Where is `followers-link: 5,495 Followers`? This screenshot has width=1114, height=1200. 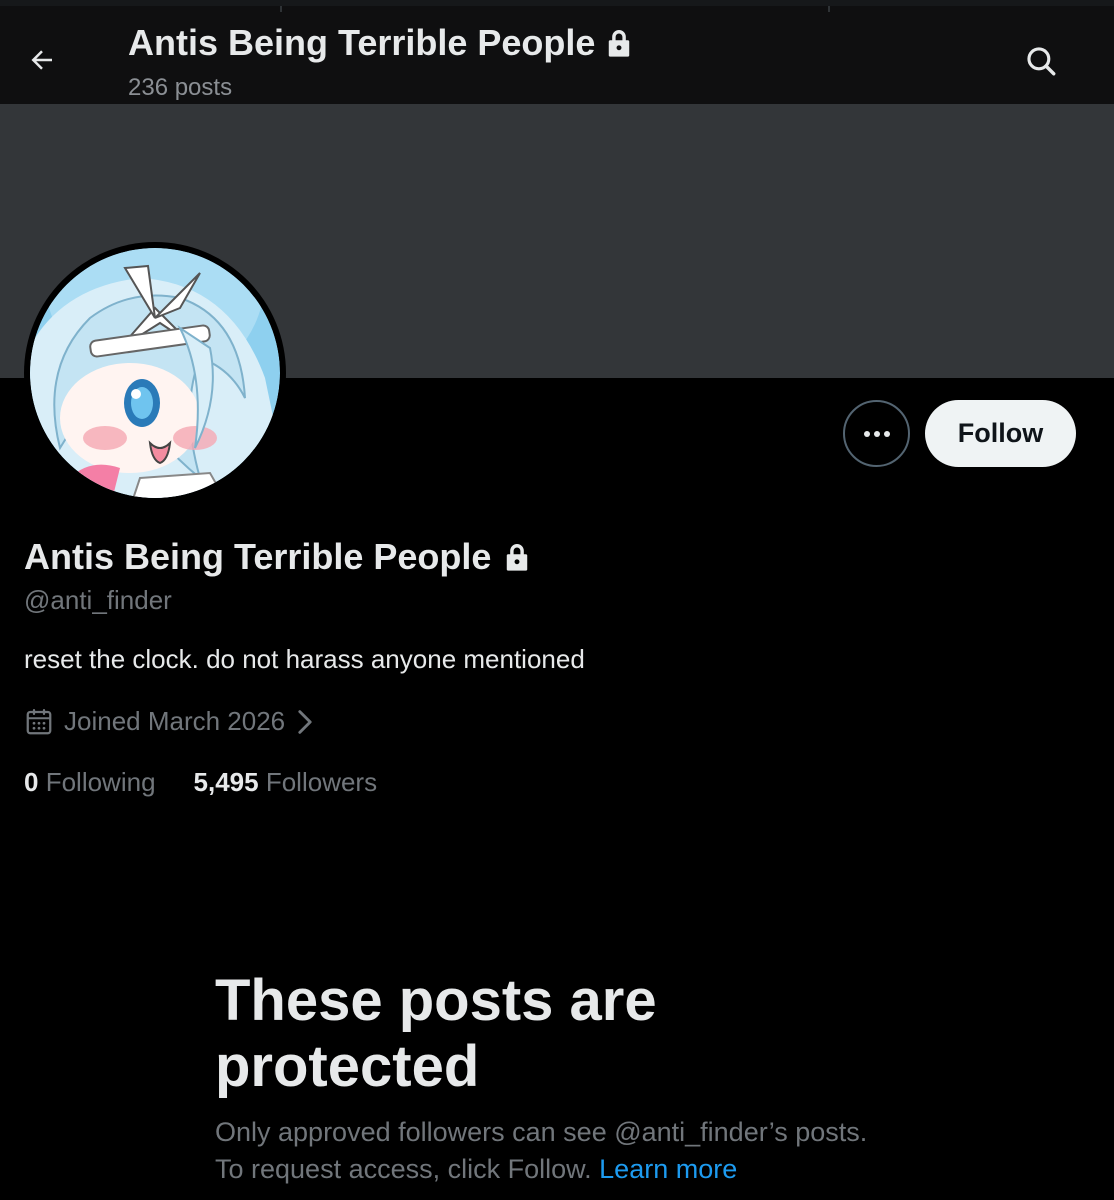 followers-link: 5,495 Followers is located at coordinates (286, 782).